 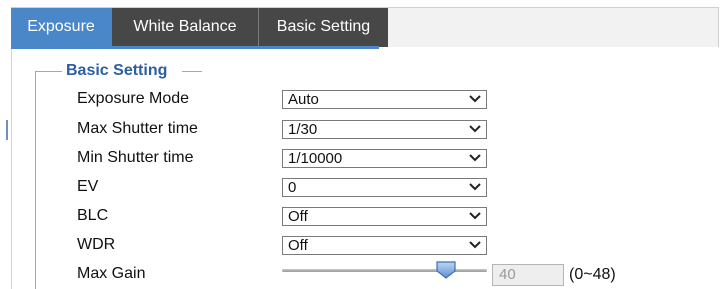 What do you see at coordinates (384, 99) in the screenshot?
I see `exposure-mode-select: Auto` at bounding box center [384, 99].